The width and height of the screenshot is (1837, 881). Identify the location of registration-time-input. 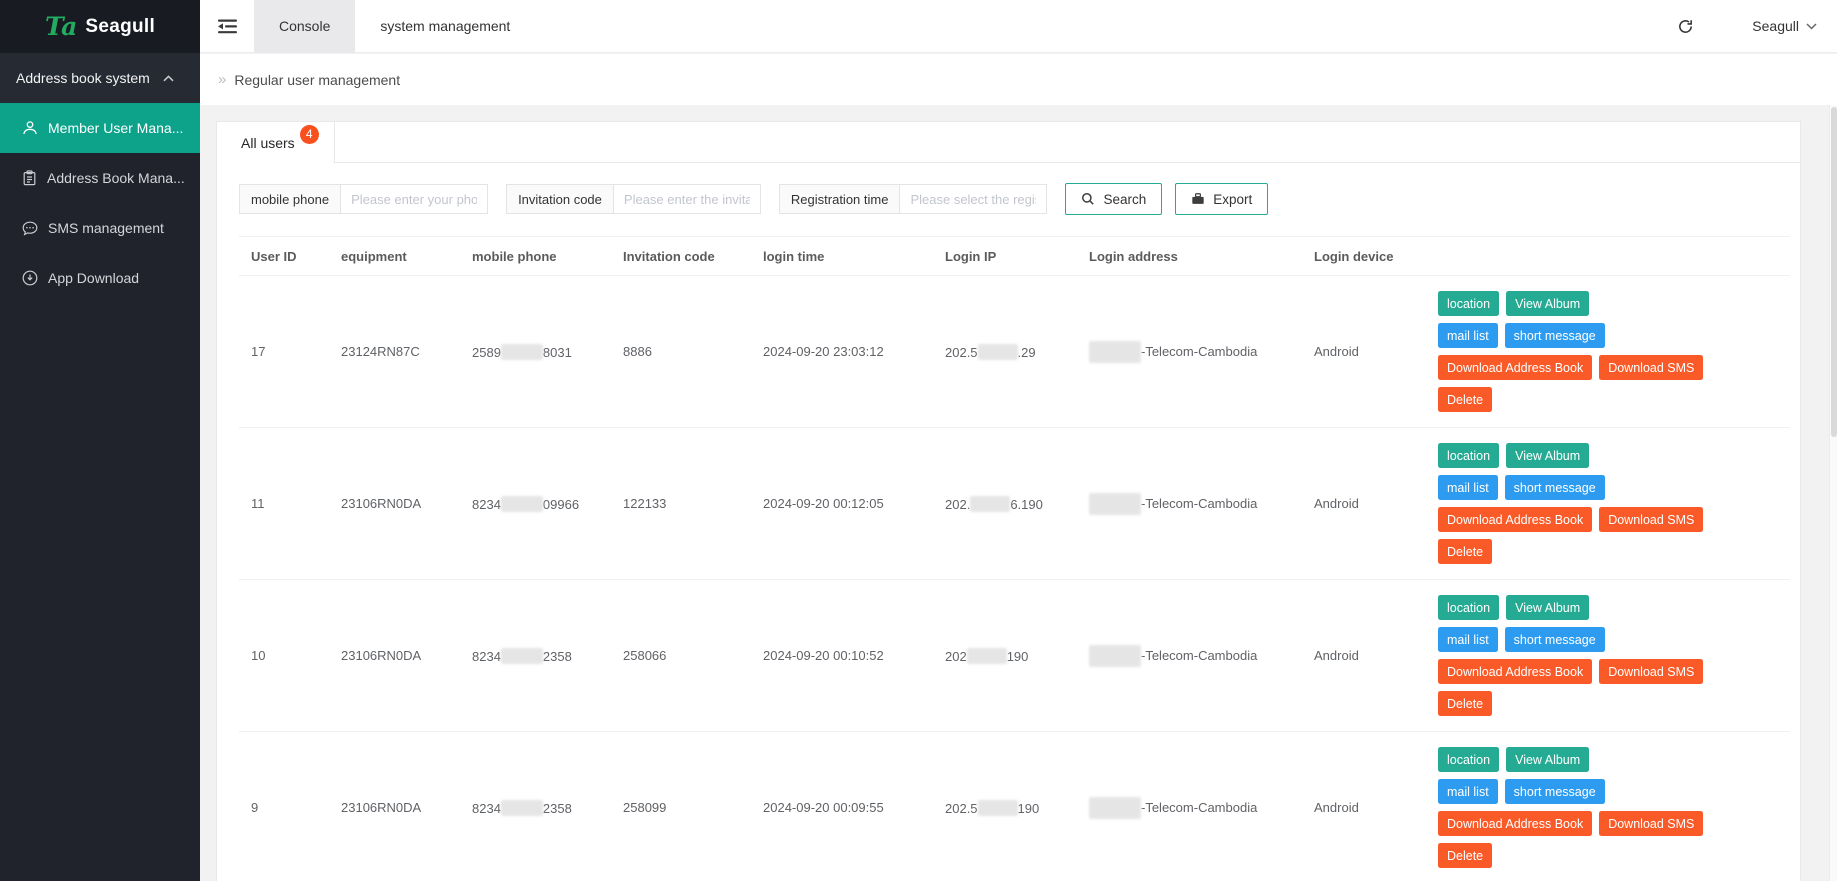
(974, 199).